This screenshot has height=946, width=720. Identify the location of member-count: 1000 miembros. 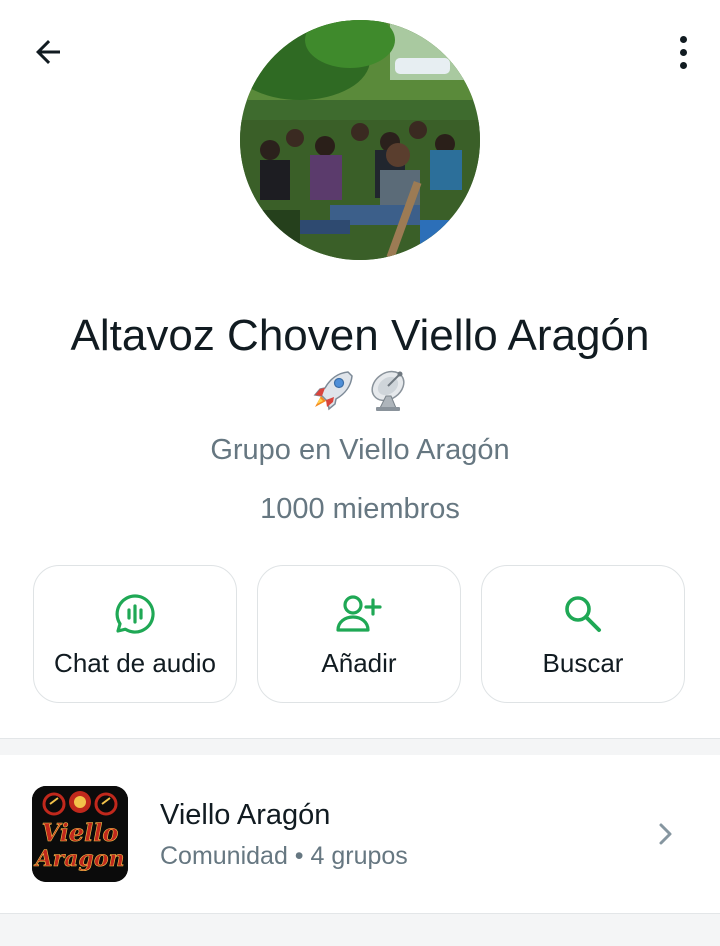
(360, 509).